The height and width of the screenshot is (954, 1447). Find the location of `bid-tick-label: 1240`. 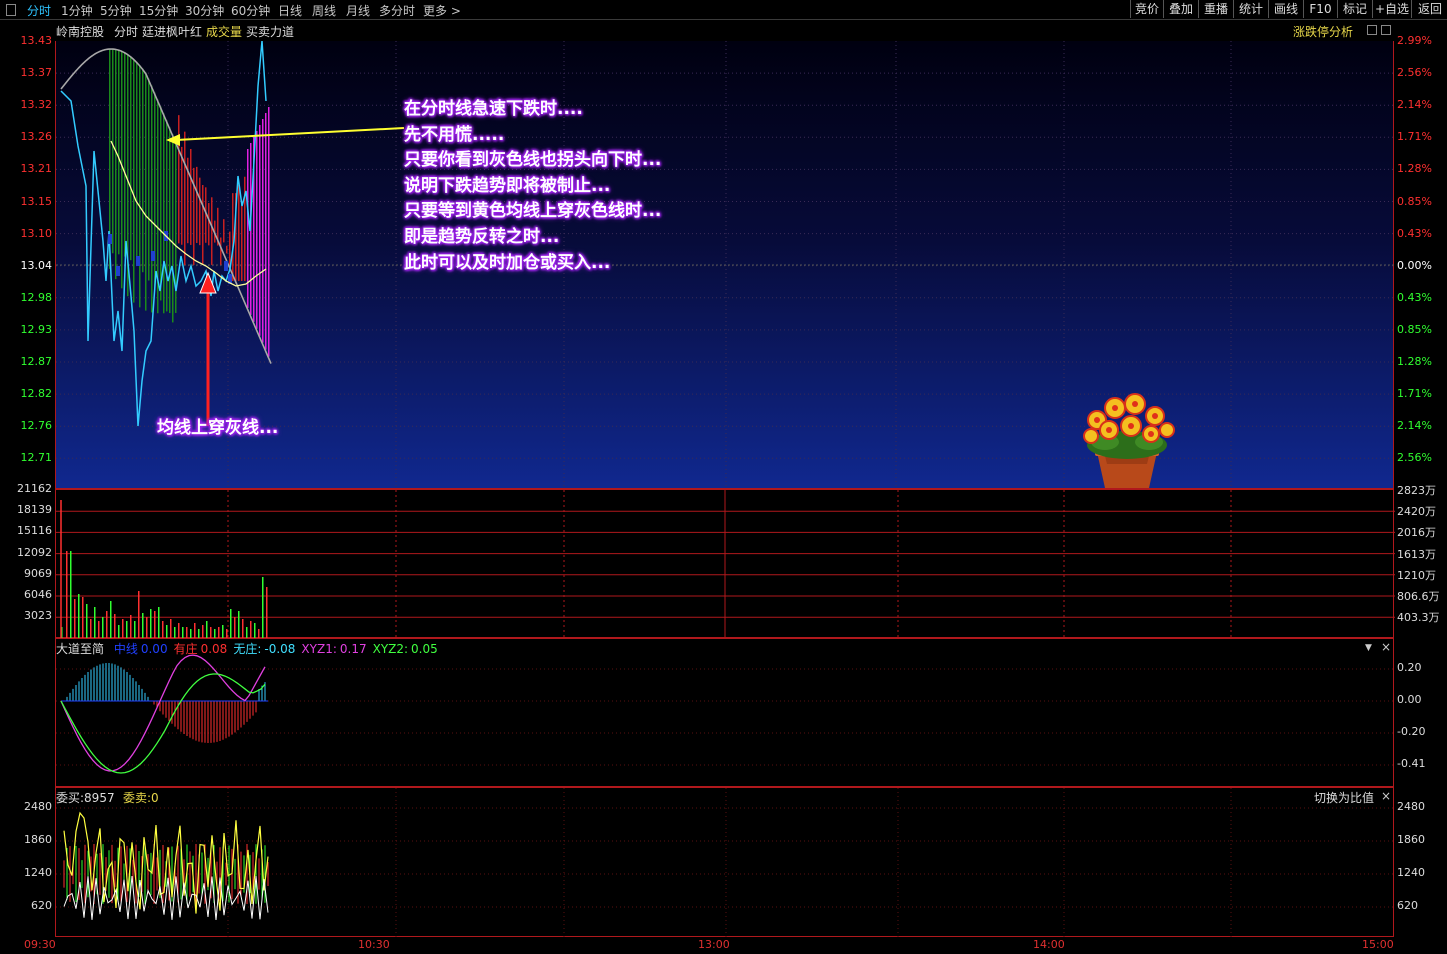

bid-tick-label: 1240 is located at coordinates (38, 872).